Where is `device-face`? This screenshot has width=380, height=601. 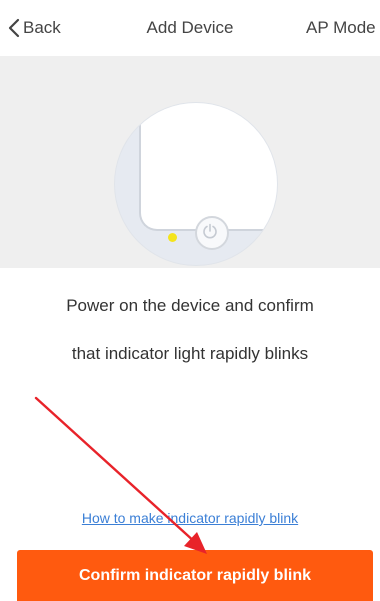 device-face is located at coordinates (208, 167).